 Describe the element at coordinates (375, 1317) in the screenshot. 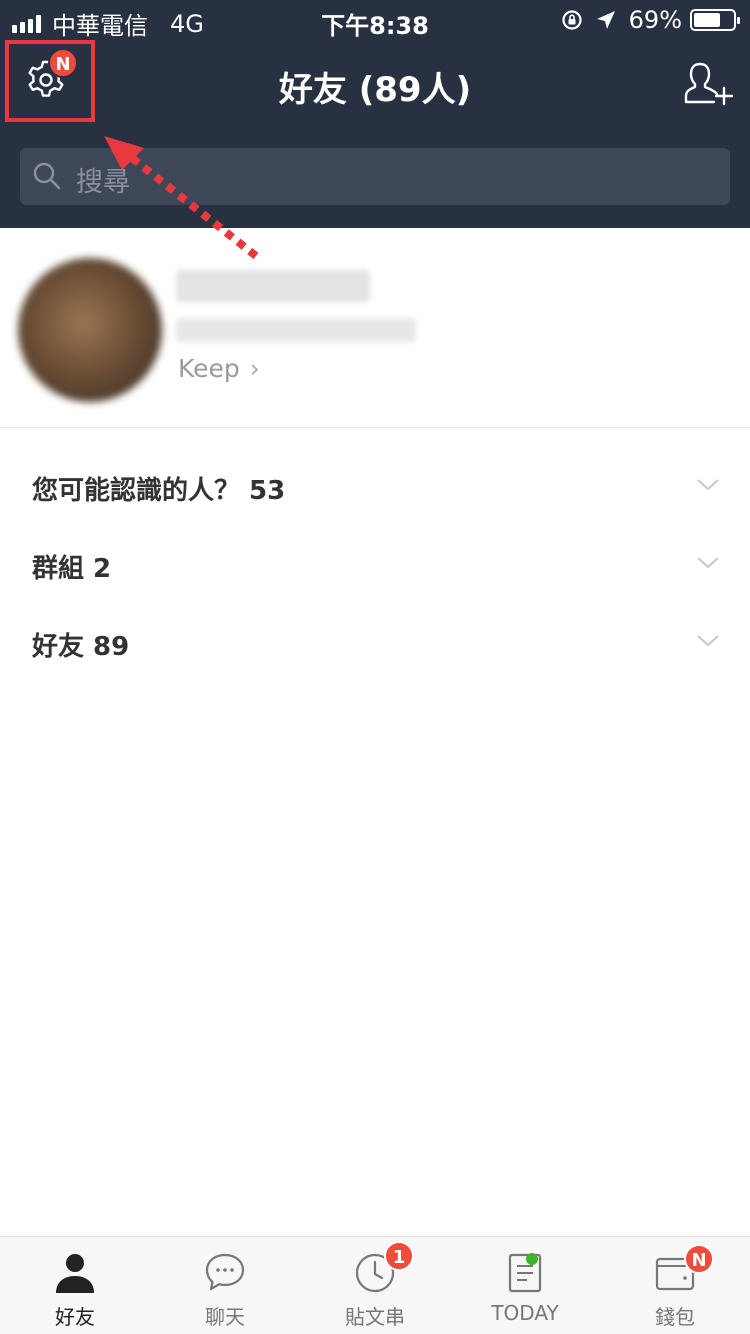

I see `tab-label: 貼文串` at that location.